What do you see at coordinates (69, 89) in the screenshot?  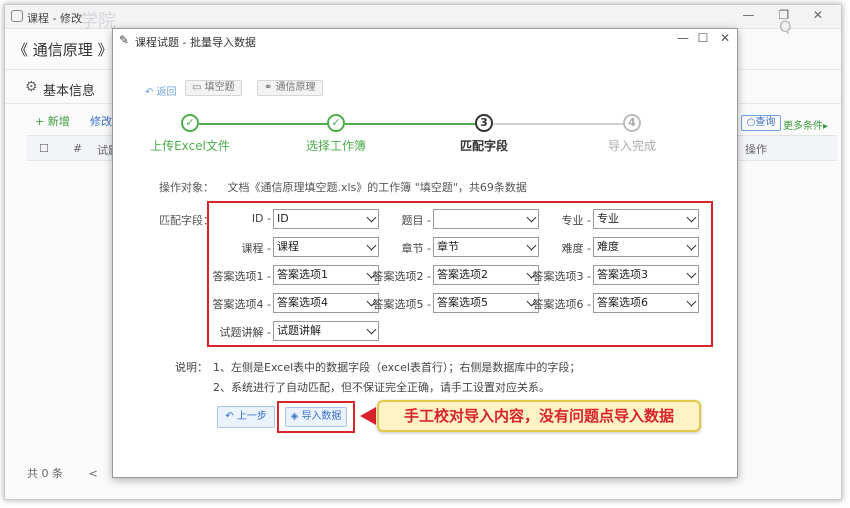 I see `tab-basic-info: 基本信息` at bounding box center [69, 89].